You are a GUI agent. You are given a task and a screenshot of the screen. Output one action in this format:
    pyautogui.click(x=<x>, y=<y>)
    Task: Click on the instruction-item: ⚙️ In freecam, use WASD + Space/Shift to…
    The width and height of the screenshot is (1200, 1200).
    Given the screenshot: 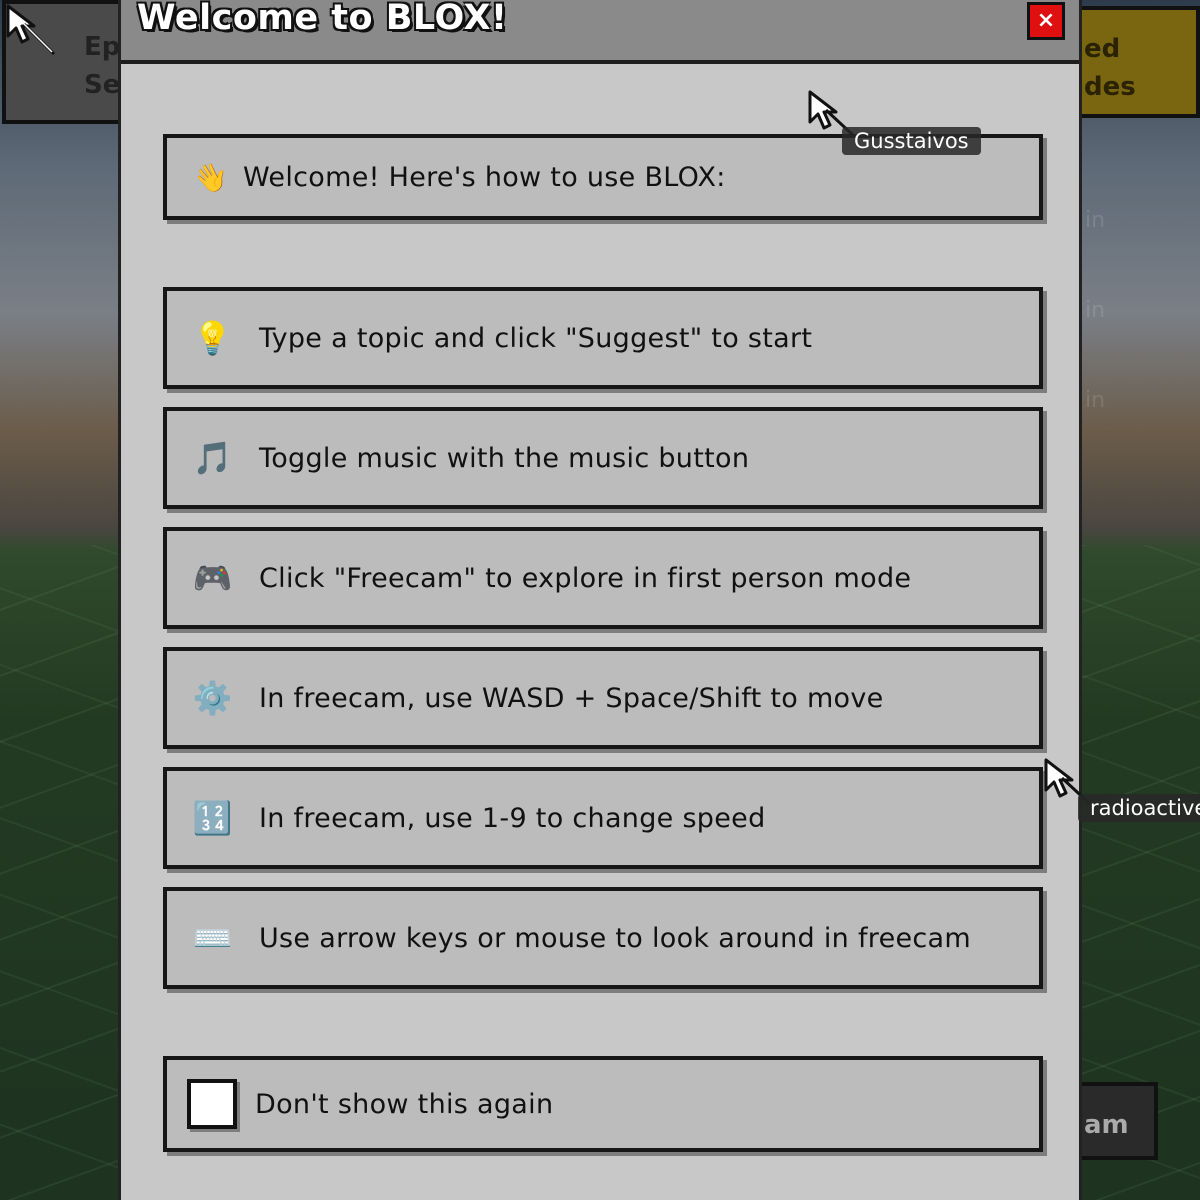 What is the action you would take?
    pyautogui.click(x=603, y=698)
    